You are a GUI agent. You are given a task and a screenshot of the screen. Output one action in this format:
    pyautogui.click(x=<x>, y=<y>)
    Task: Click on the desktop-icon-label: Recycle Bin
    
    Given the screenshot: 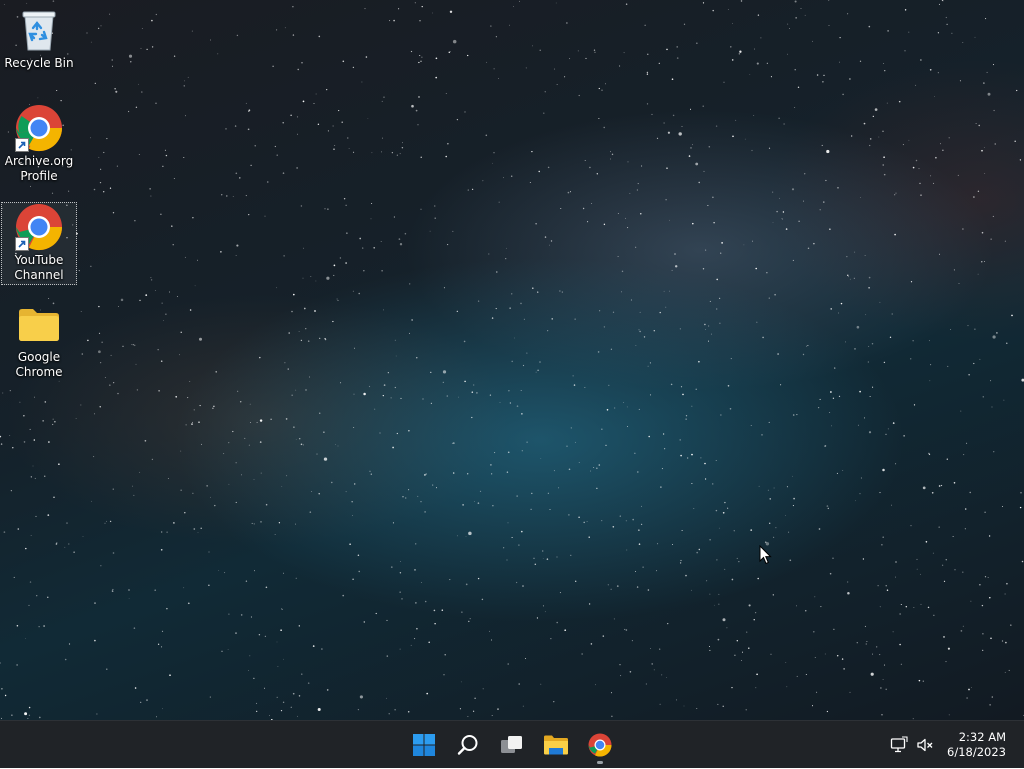 What is the action you would take?
    pyautogui.click(x=39, y=63)
    